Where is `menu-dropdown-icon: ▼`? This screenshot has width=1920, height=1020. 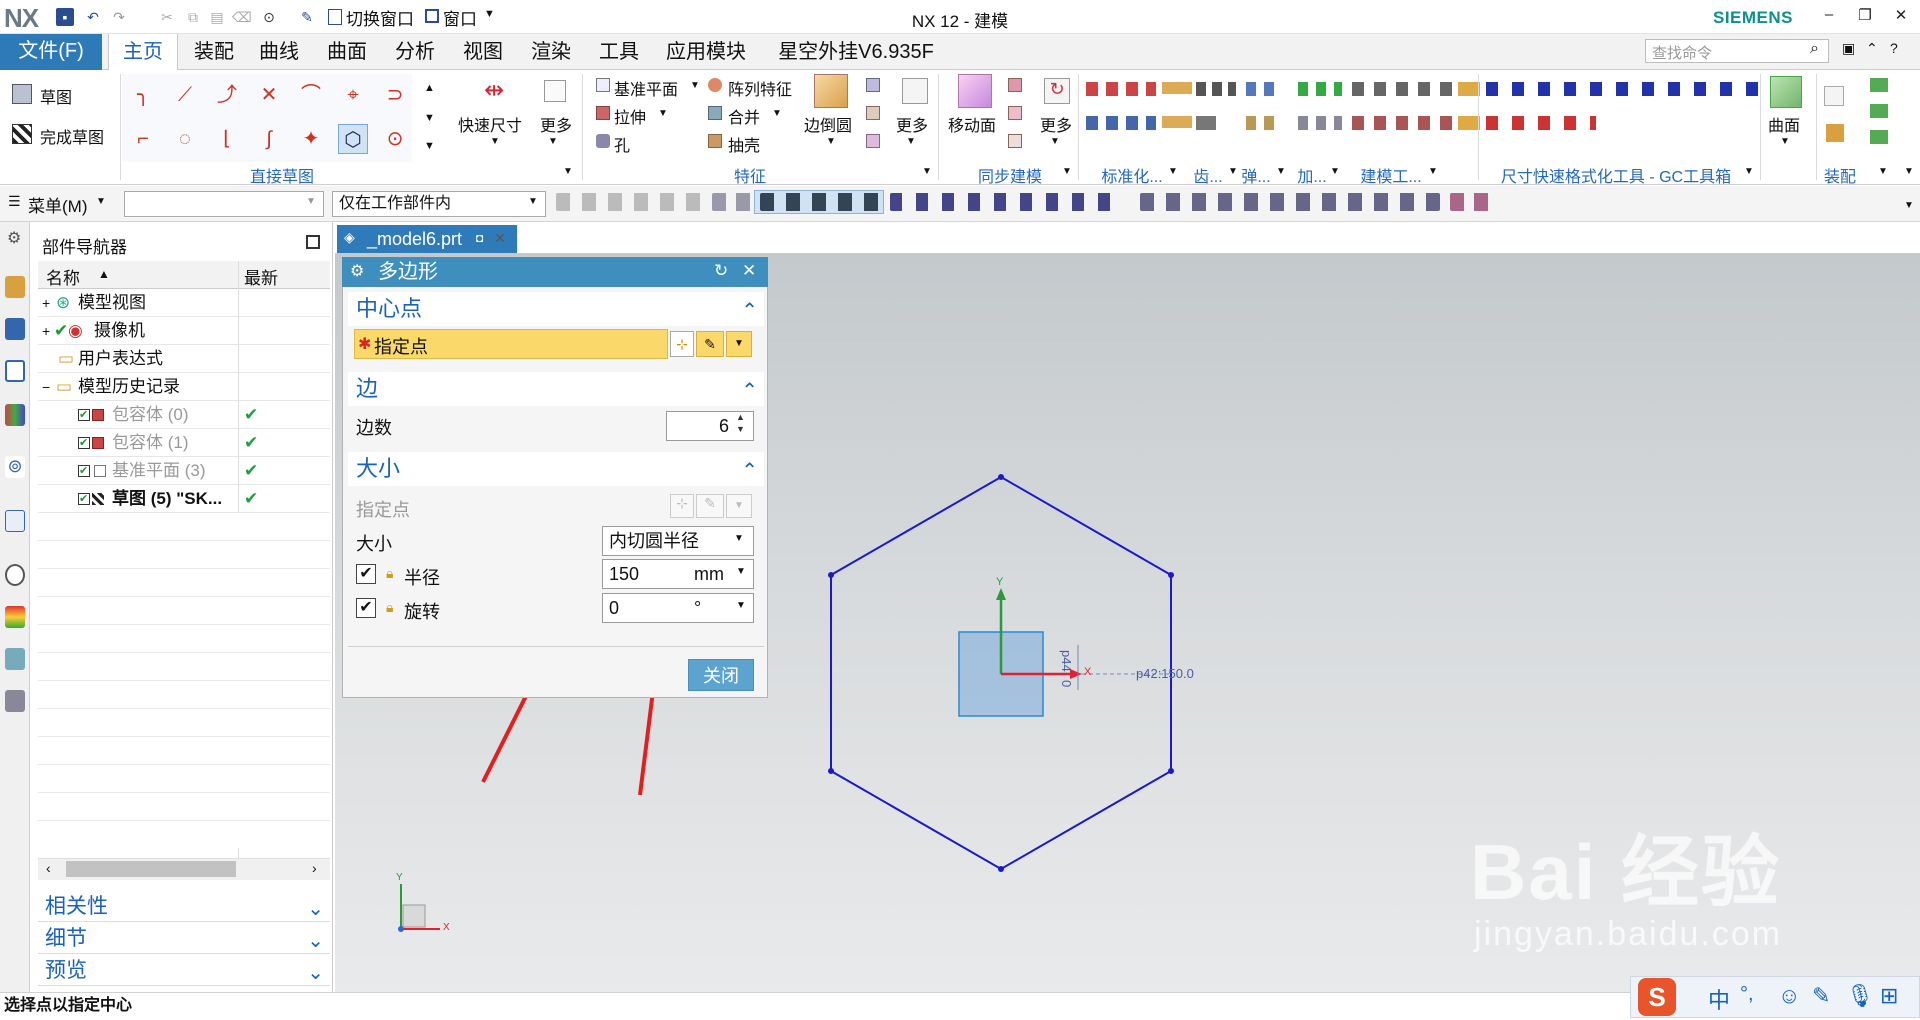
menu-dropdown-icon: ▼ is located at coordinates (101, 201).